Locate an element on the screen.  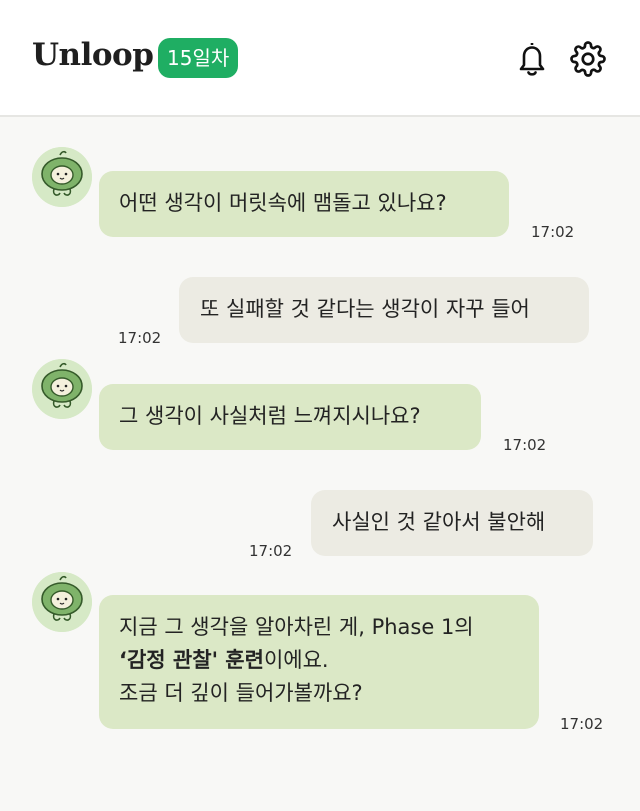
settings-button is located at coordinates (588, 59).